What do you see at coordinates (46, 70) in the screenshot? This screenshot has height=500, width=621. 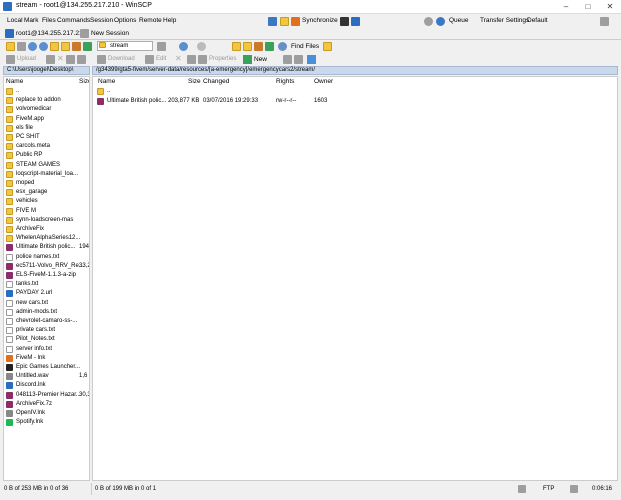 I see `local-path-bar: C:\Users\joogel\Desktop\` at bounding box center [46, 70].